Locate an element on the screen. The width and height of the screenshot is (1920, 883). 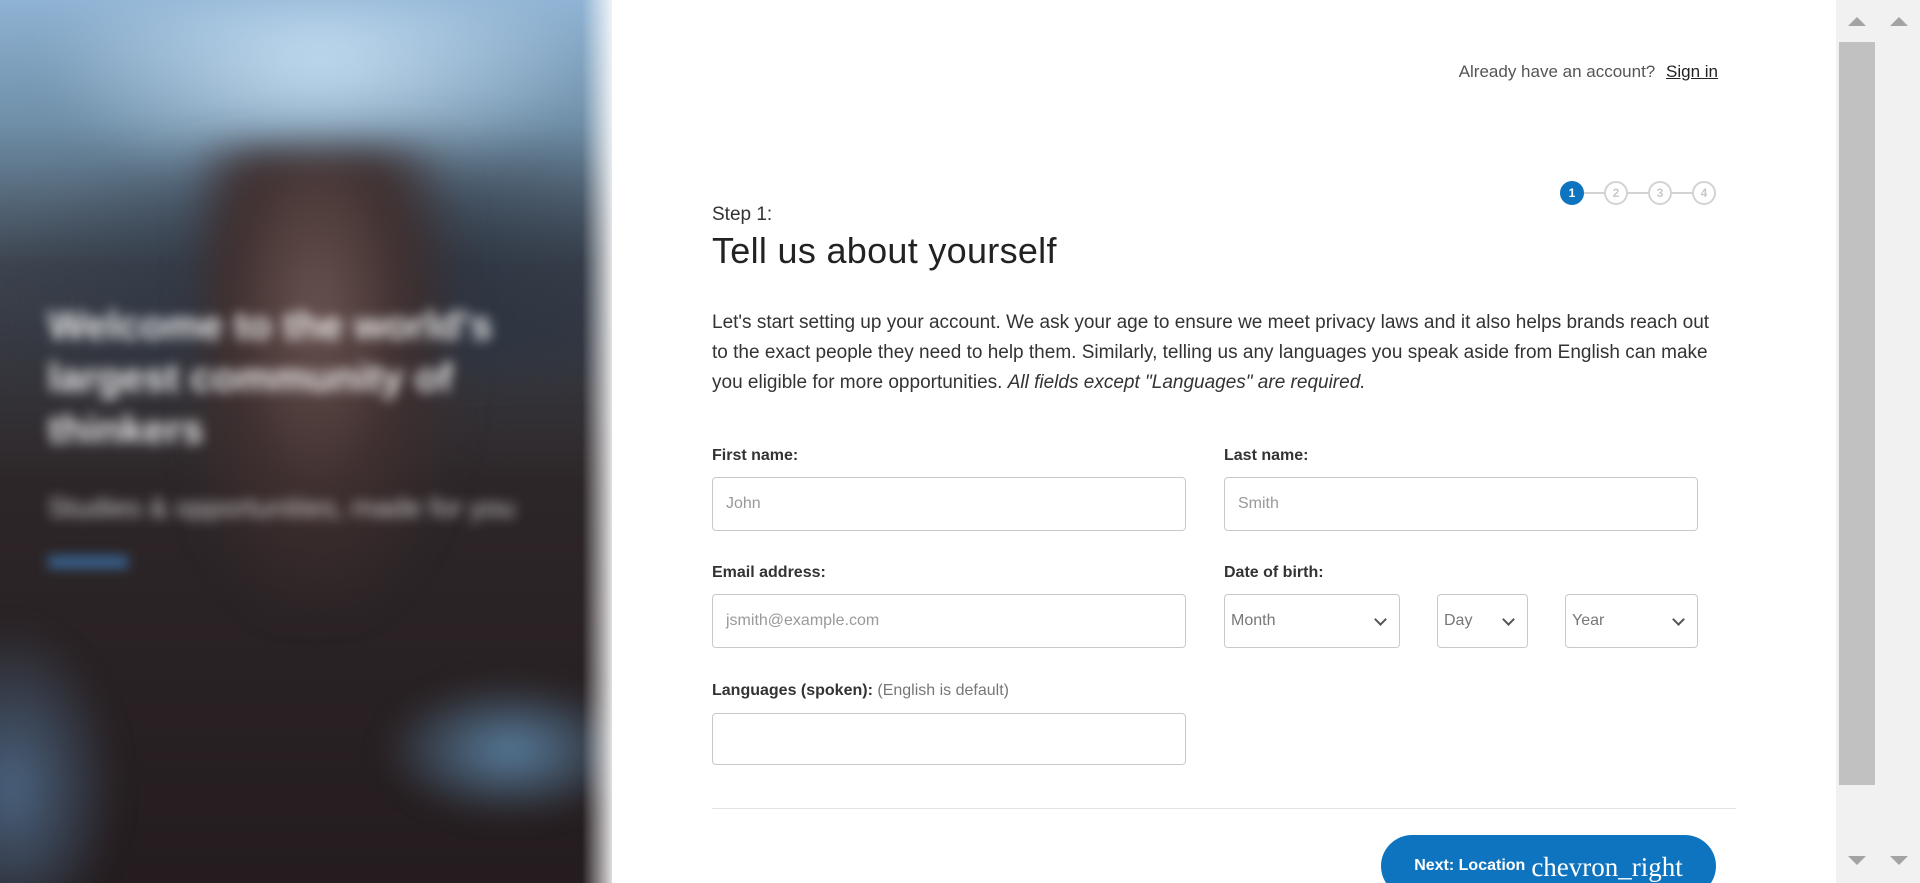
languages-hint: (English is default) is located at coordinates (943, 690).